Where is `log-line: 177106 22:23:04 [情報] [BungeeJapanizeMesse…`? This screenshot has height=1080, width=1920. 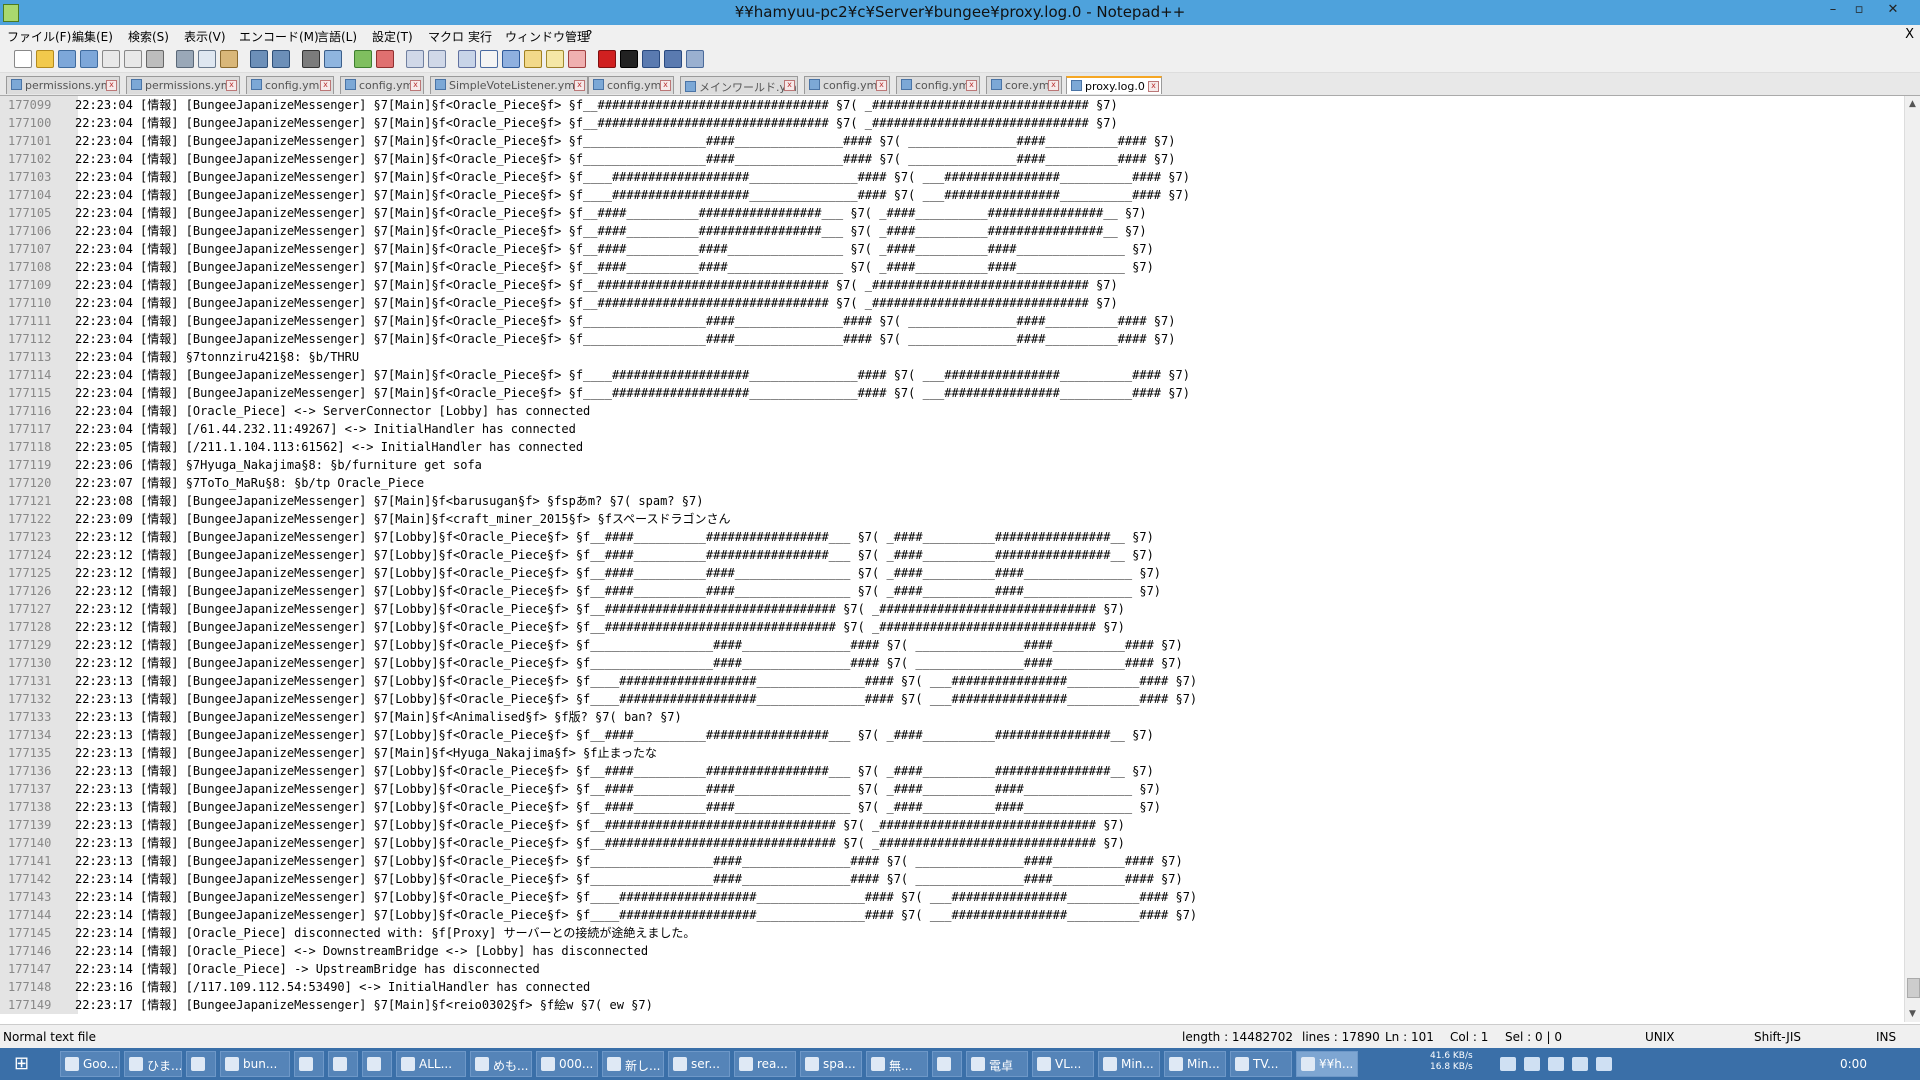
log-line: 177106 22:23:04 [情報] [BungeeJapanizeMesse… is located at coordinates (952, 231).